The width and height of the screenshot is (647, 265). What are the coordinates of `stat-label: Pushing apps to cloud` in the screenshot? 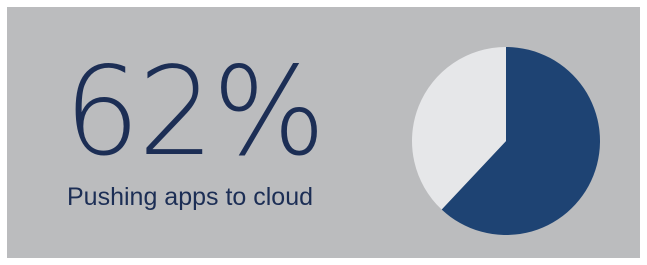 It's located at (190, 197).